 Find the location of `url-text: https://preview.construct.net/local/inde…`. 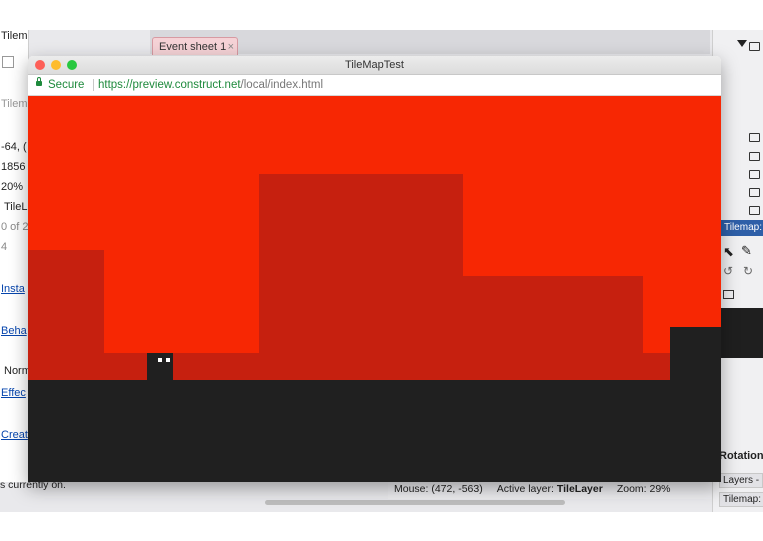

url-text: https://preview.construct.net/local/inde… is located at coordinates (210, 85).